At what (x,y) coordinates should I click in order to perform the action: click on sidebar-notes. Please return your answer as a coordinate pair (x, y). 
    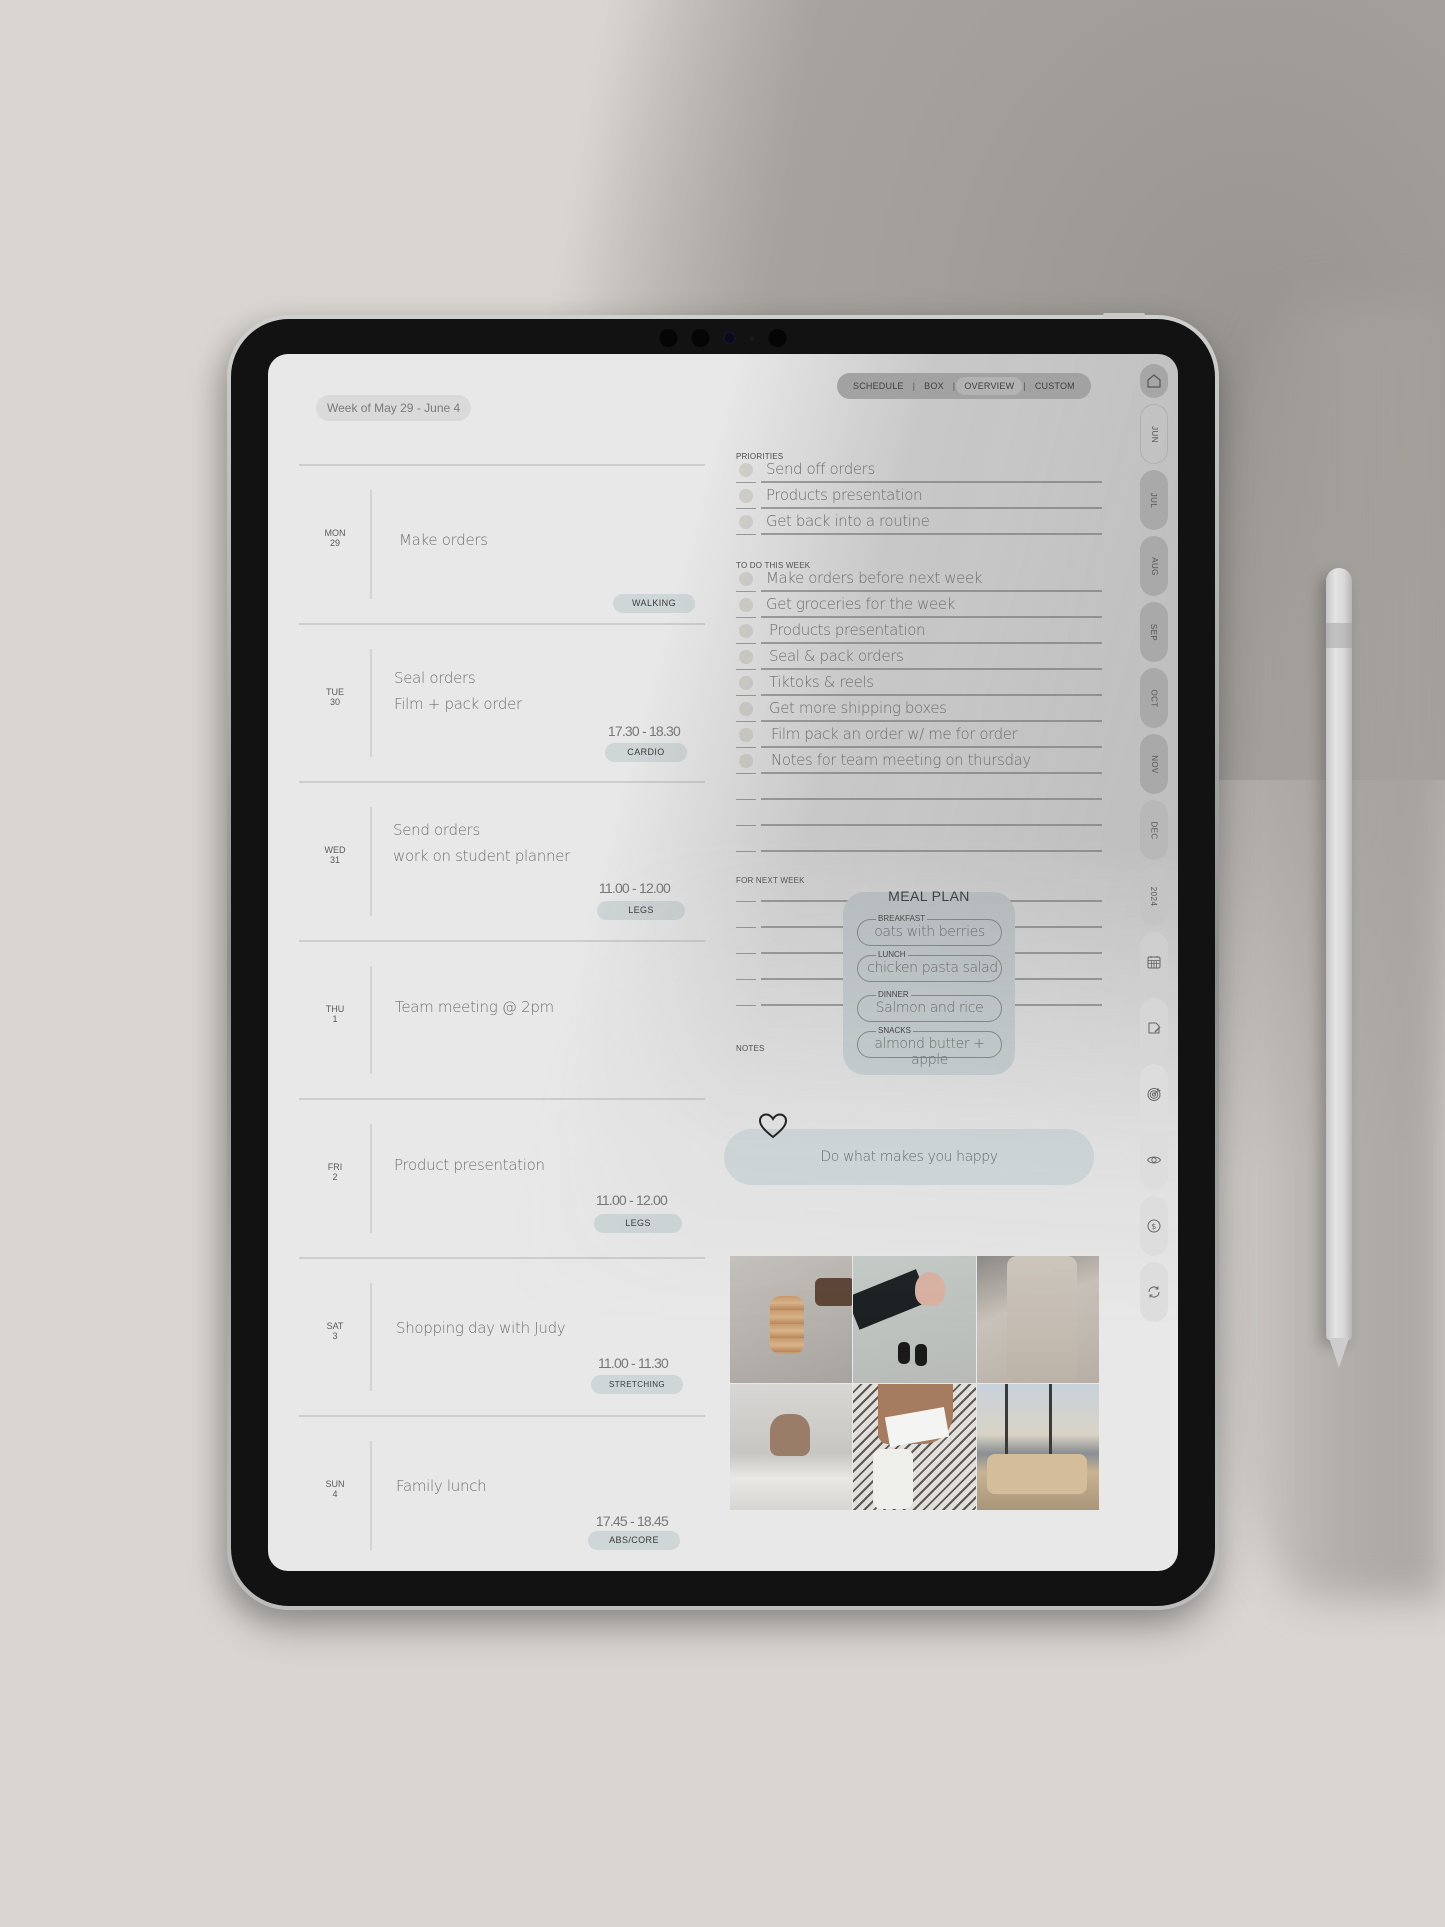
    Looking at the image, I should click on (1154, 1028).